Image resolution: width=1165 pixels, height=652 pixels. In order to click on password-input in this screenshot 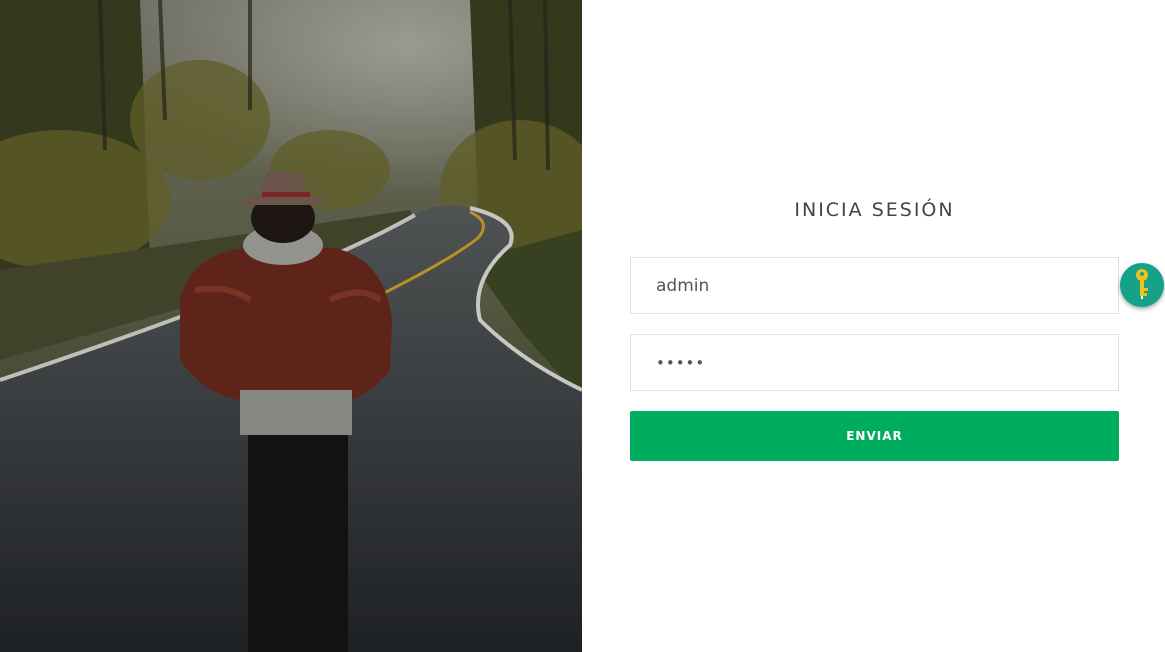, I will do `click(874, 362)`.